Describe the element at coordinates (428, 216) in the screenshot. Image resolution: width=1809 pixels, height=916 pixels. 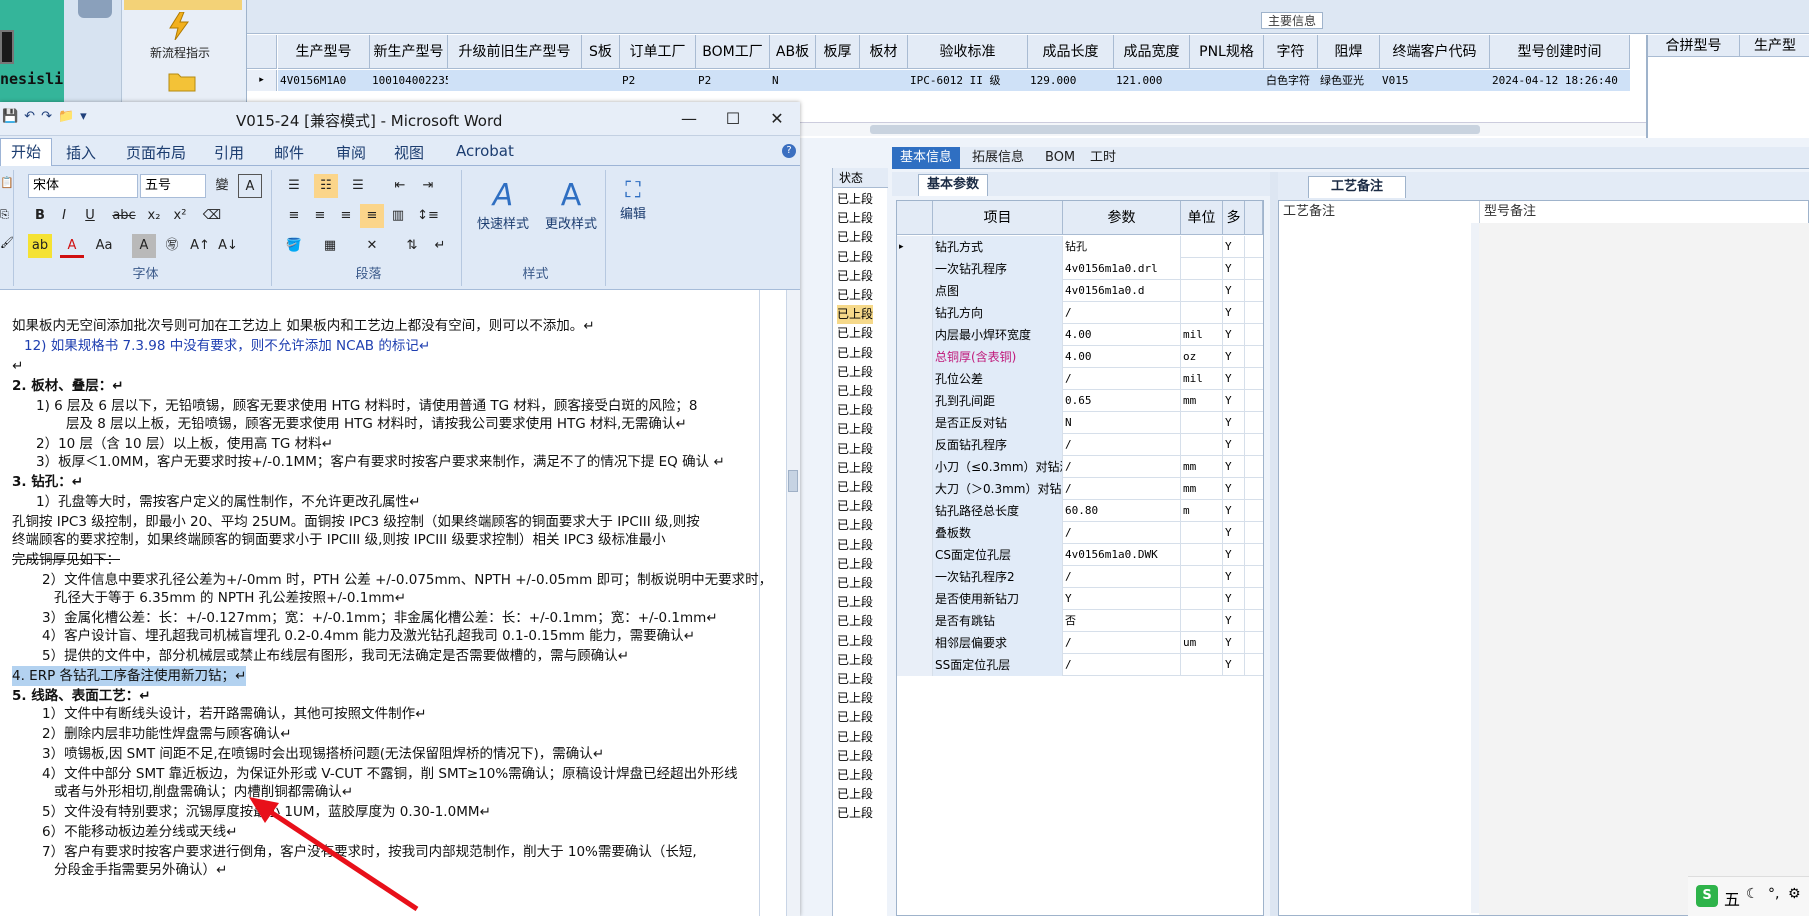
I see `line-spacing-icon: ↕≡` at that location.